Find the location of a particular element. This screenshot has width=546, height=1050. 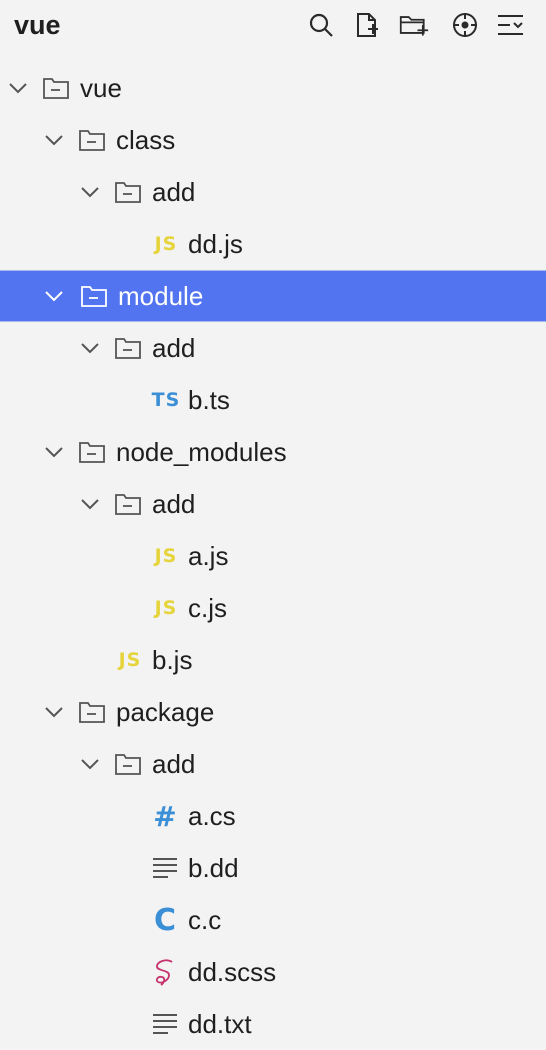

explorer-header: vue is located at coordinates (273, 26).